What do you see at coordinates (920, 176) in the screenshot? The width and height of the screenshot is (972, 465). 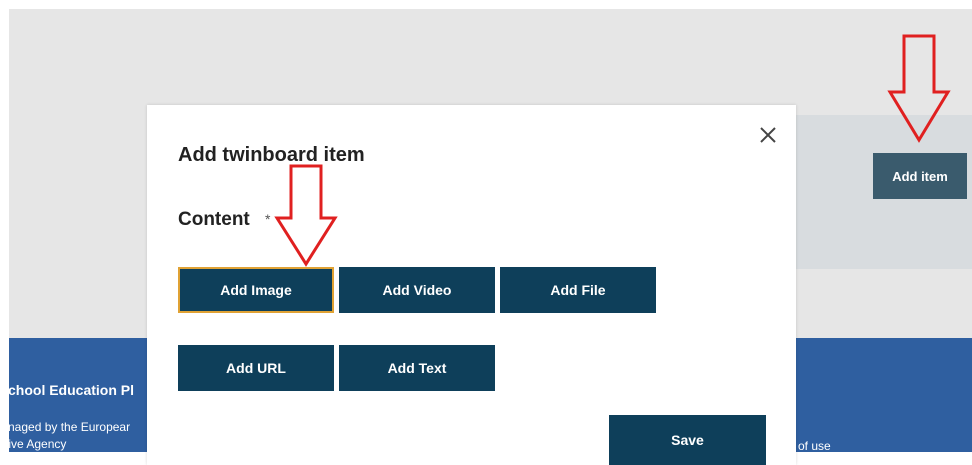 I see `add-item-button: Add item` at bounding box center [920, 176].